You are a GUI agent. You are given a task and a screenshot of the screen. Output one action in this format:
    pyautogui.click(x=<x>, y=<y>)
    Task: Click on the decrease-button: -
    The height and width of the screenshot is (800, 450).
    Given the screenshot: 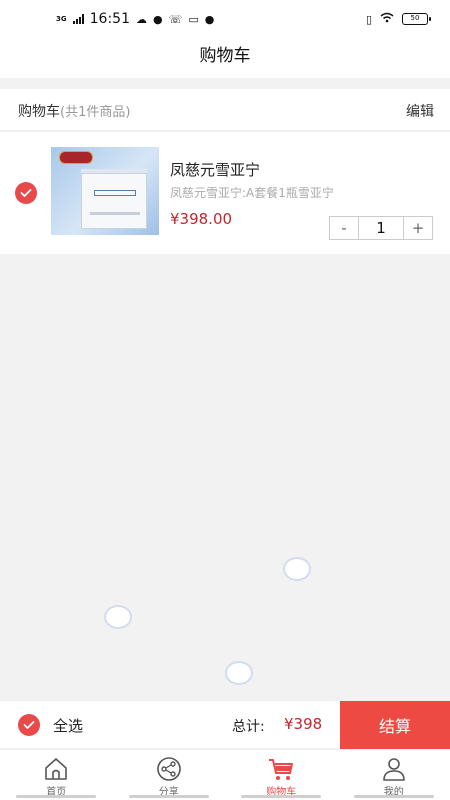 What is the action you would take?
    pyautogui.click(x=344, y=228)
    